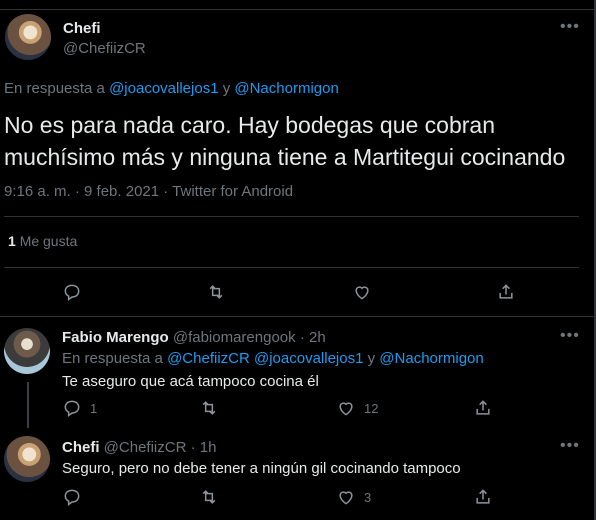 Image resolution: width=596 pixels, height=520 pixels. Describe the element at coordinates (371, 408) in the screenshot. I see `like-count: 12` at that location.